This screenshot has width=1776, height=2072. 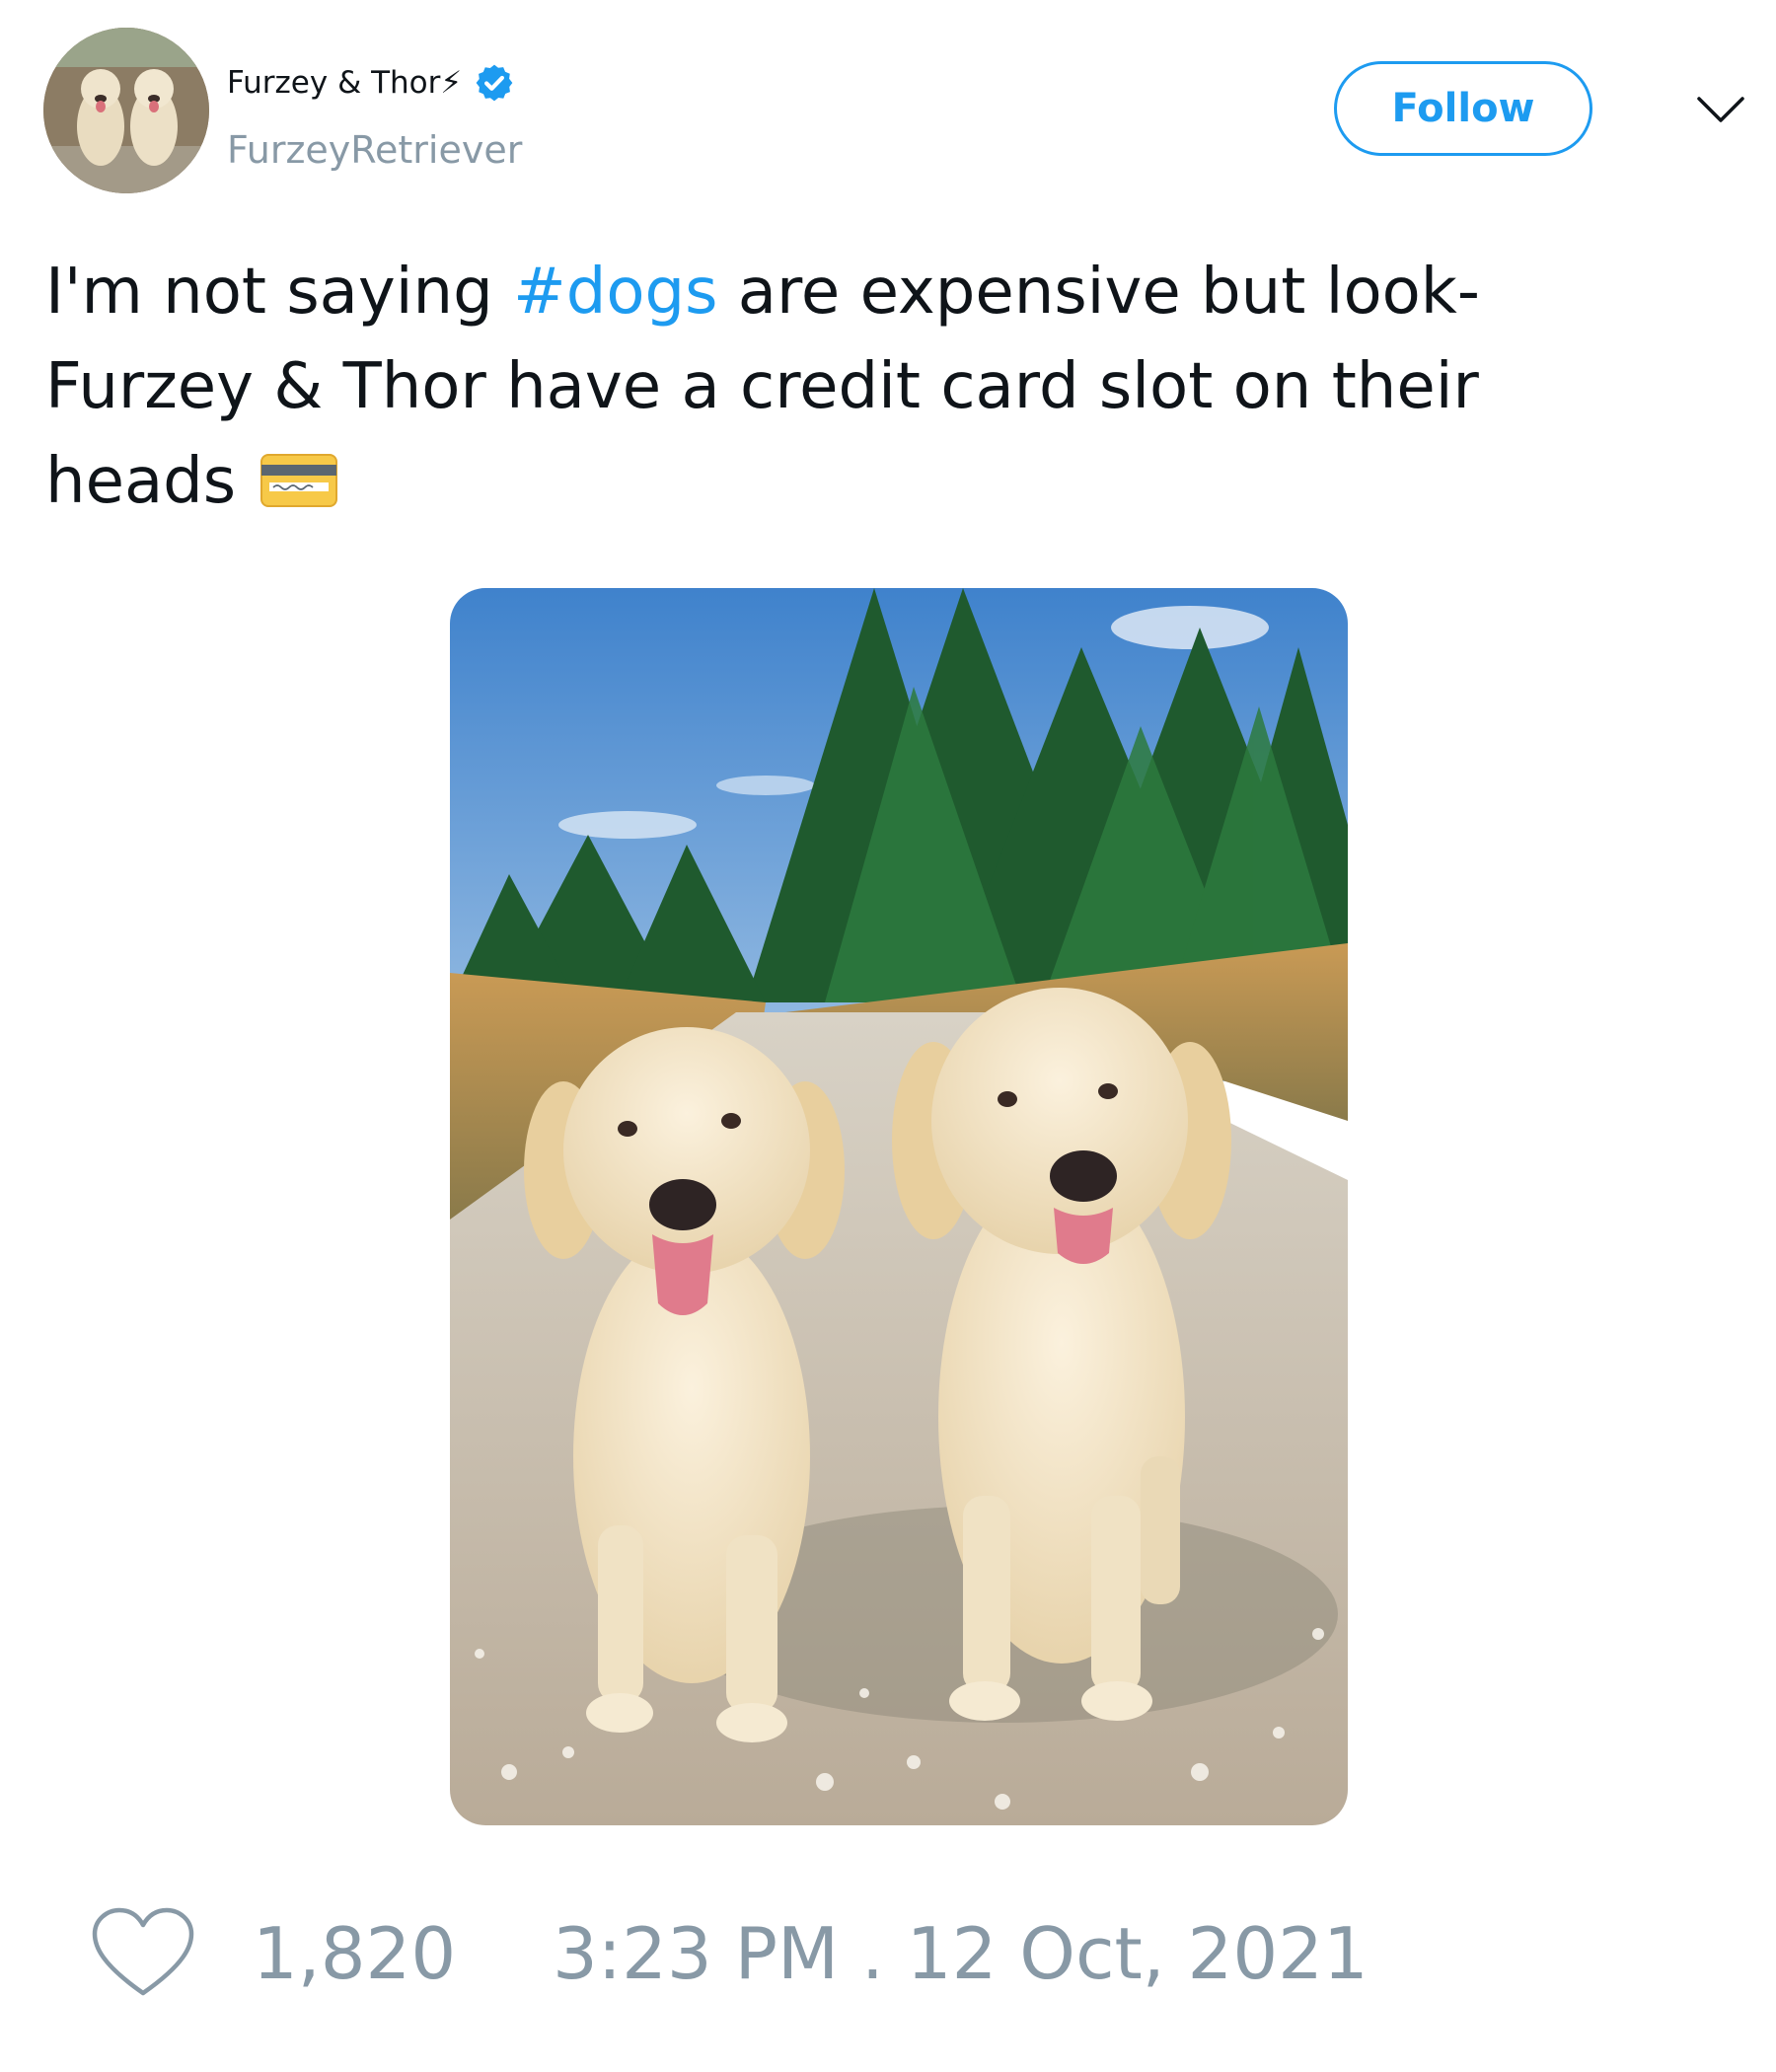 I want to click on tweet-timestamp: 3:23 PM . 12 Oct, 2021, so click(x=961, y=1954).